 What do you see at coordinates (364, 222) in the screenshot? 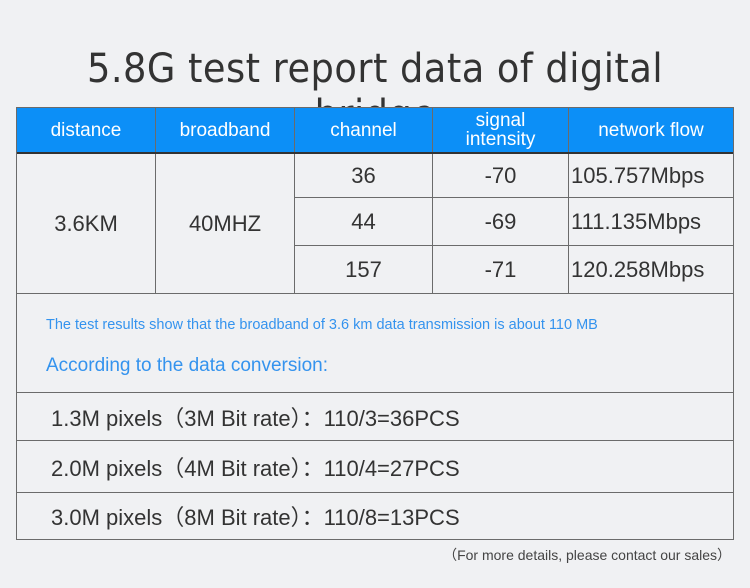
I see `cell-channel: 44` at bounding box center [364, 222].